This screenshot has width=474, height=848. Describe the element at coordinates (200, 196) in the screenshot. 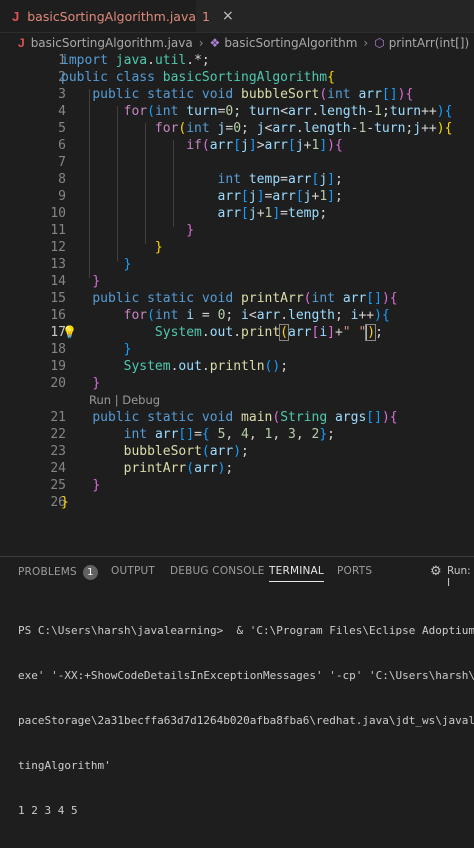

I see `code-line: 9 arr[j]=arr[j+1];` at that location.